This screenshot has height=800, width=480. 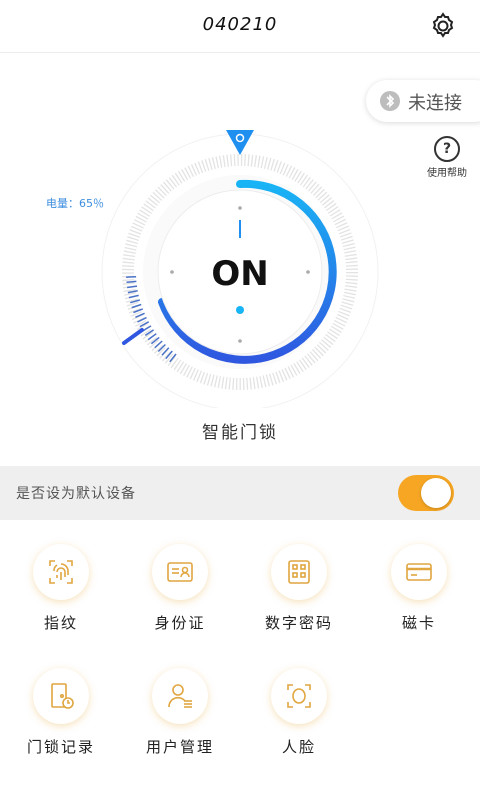 I want to click on settings-gear-icon, so click(x=443, y=26).